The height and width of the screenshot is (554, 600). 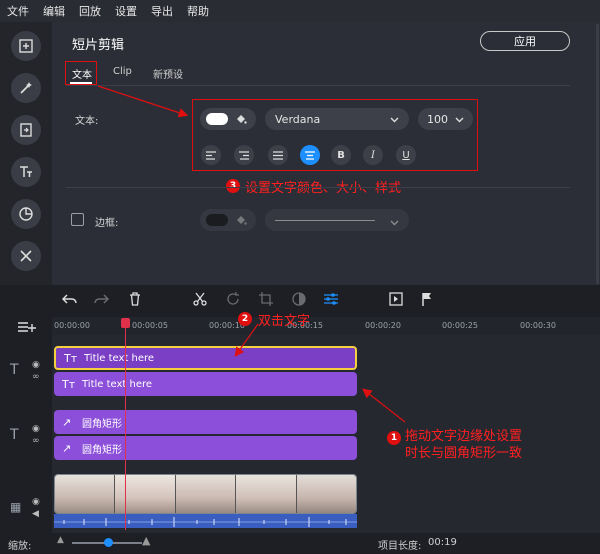 What do you see at coordinates (20, 546) in the screenshot?
I see `zoom-label: 缩放:` at bounding box center [20, 546].